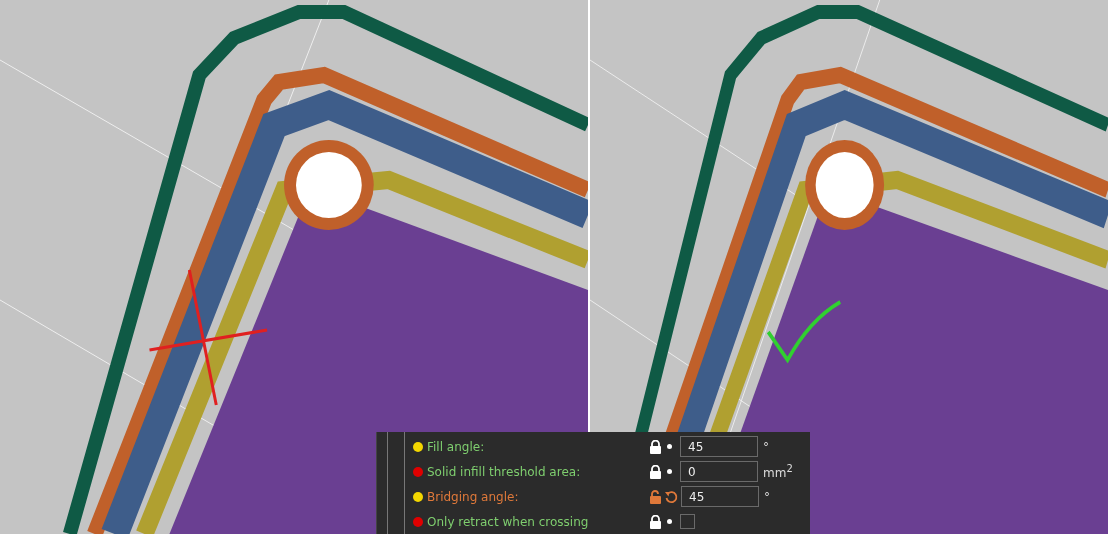 The image size is (1108, 534). I want to click on unlocked-lock-icon, so click(655, 496).